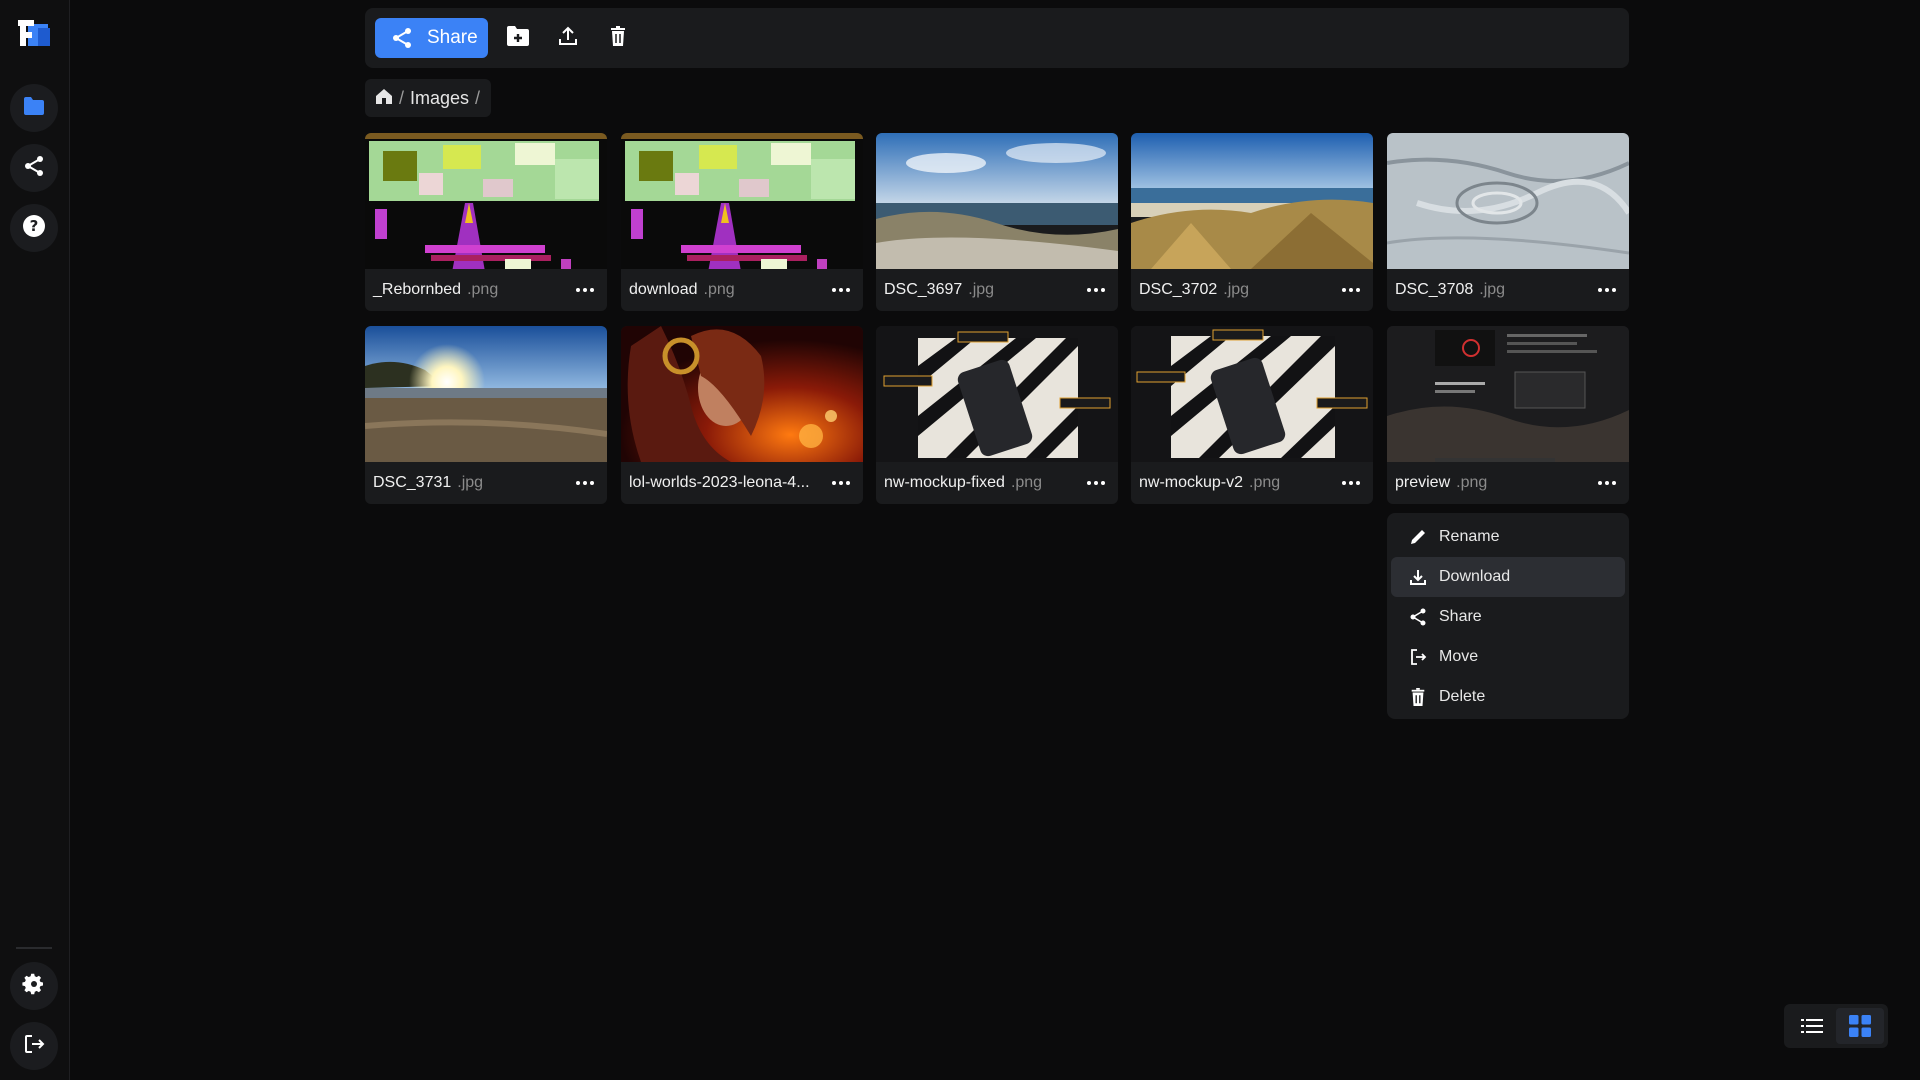  I want to click on home-icon, so click(384, 98).